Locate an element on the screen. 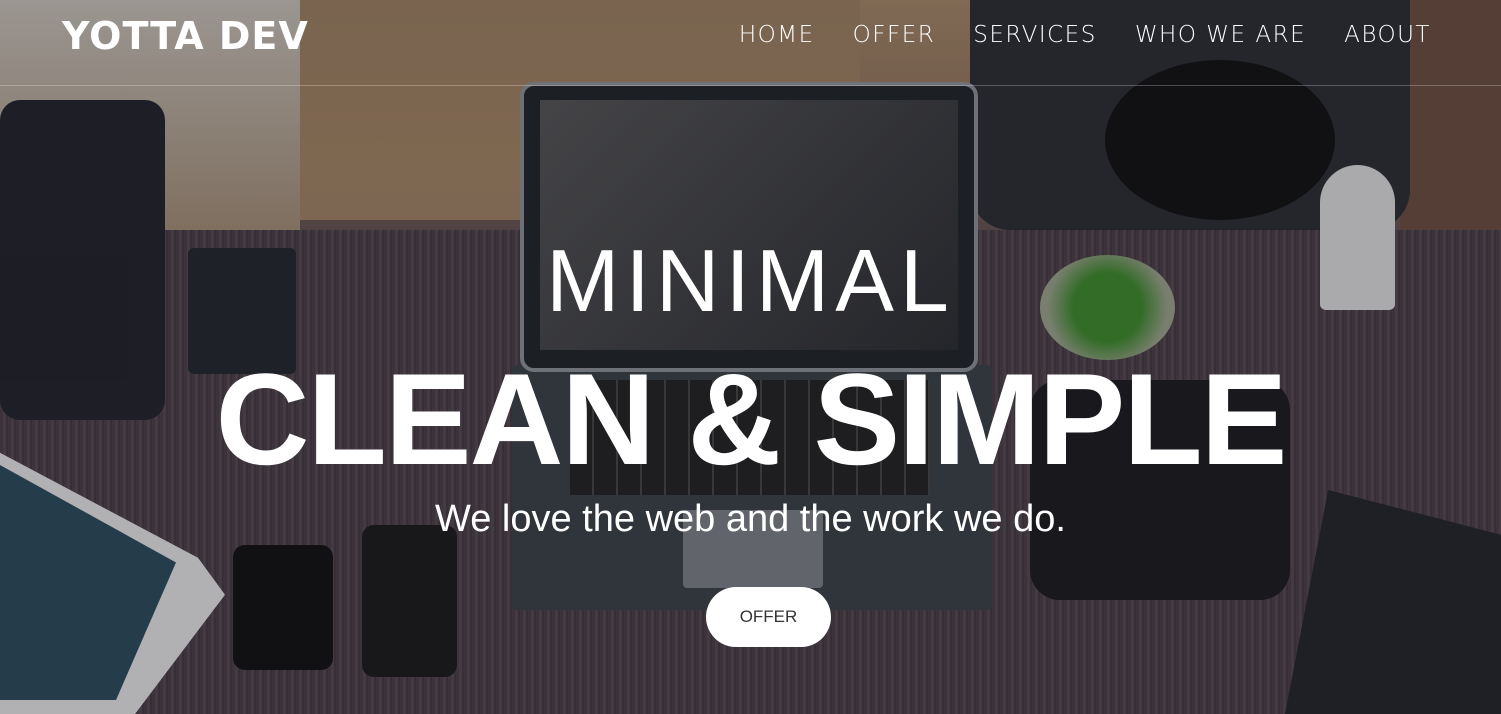  nav-menu: HOME OFFER SERVICES WHO WE ARE ABOUT is located at coordinates (1085, 35).